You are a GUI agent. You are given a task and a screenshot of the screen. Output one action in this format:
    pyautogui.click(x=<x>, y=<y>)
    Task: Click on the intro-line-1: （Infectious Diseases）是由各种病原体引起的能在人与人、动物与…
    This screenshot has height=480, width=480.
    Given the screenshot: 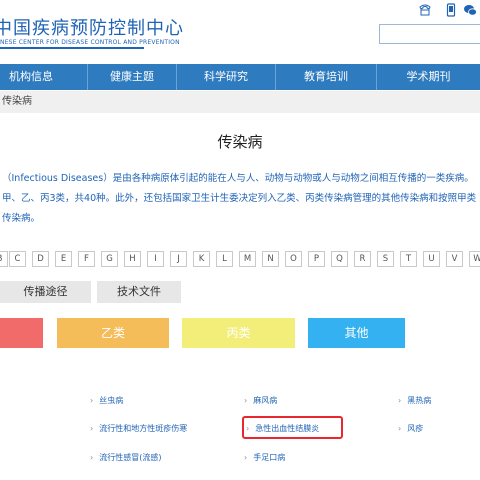 What is the action you would take?
    pyautogui.click(x=238, y=178)
    